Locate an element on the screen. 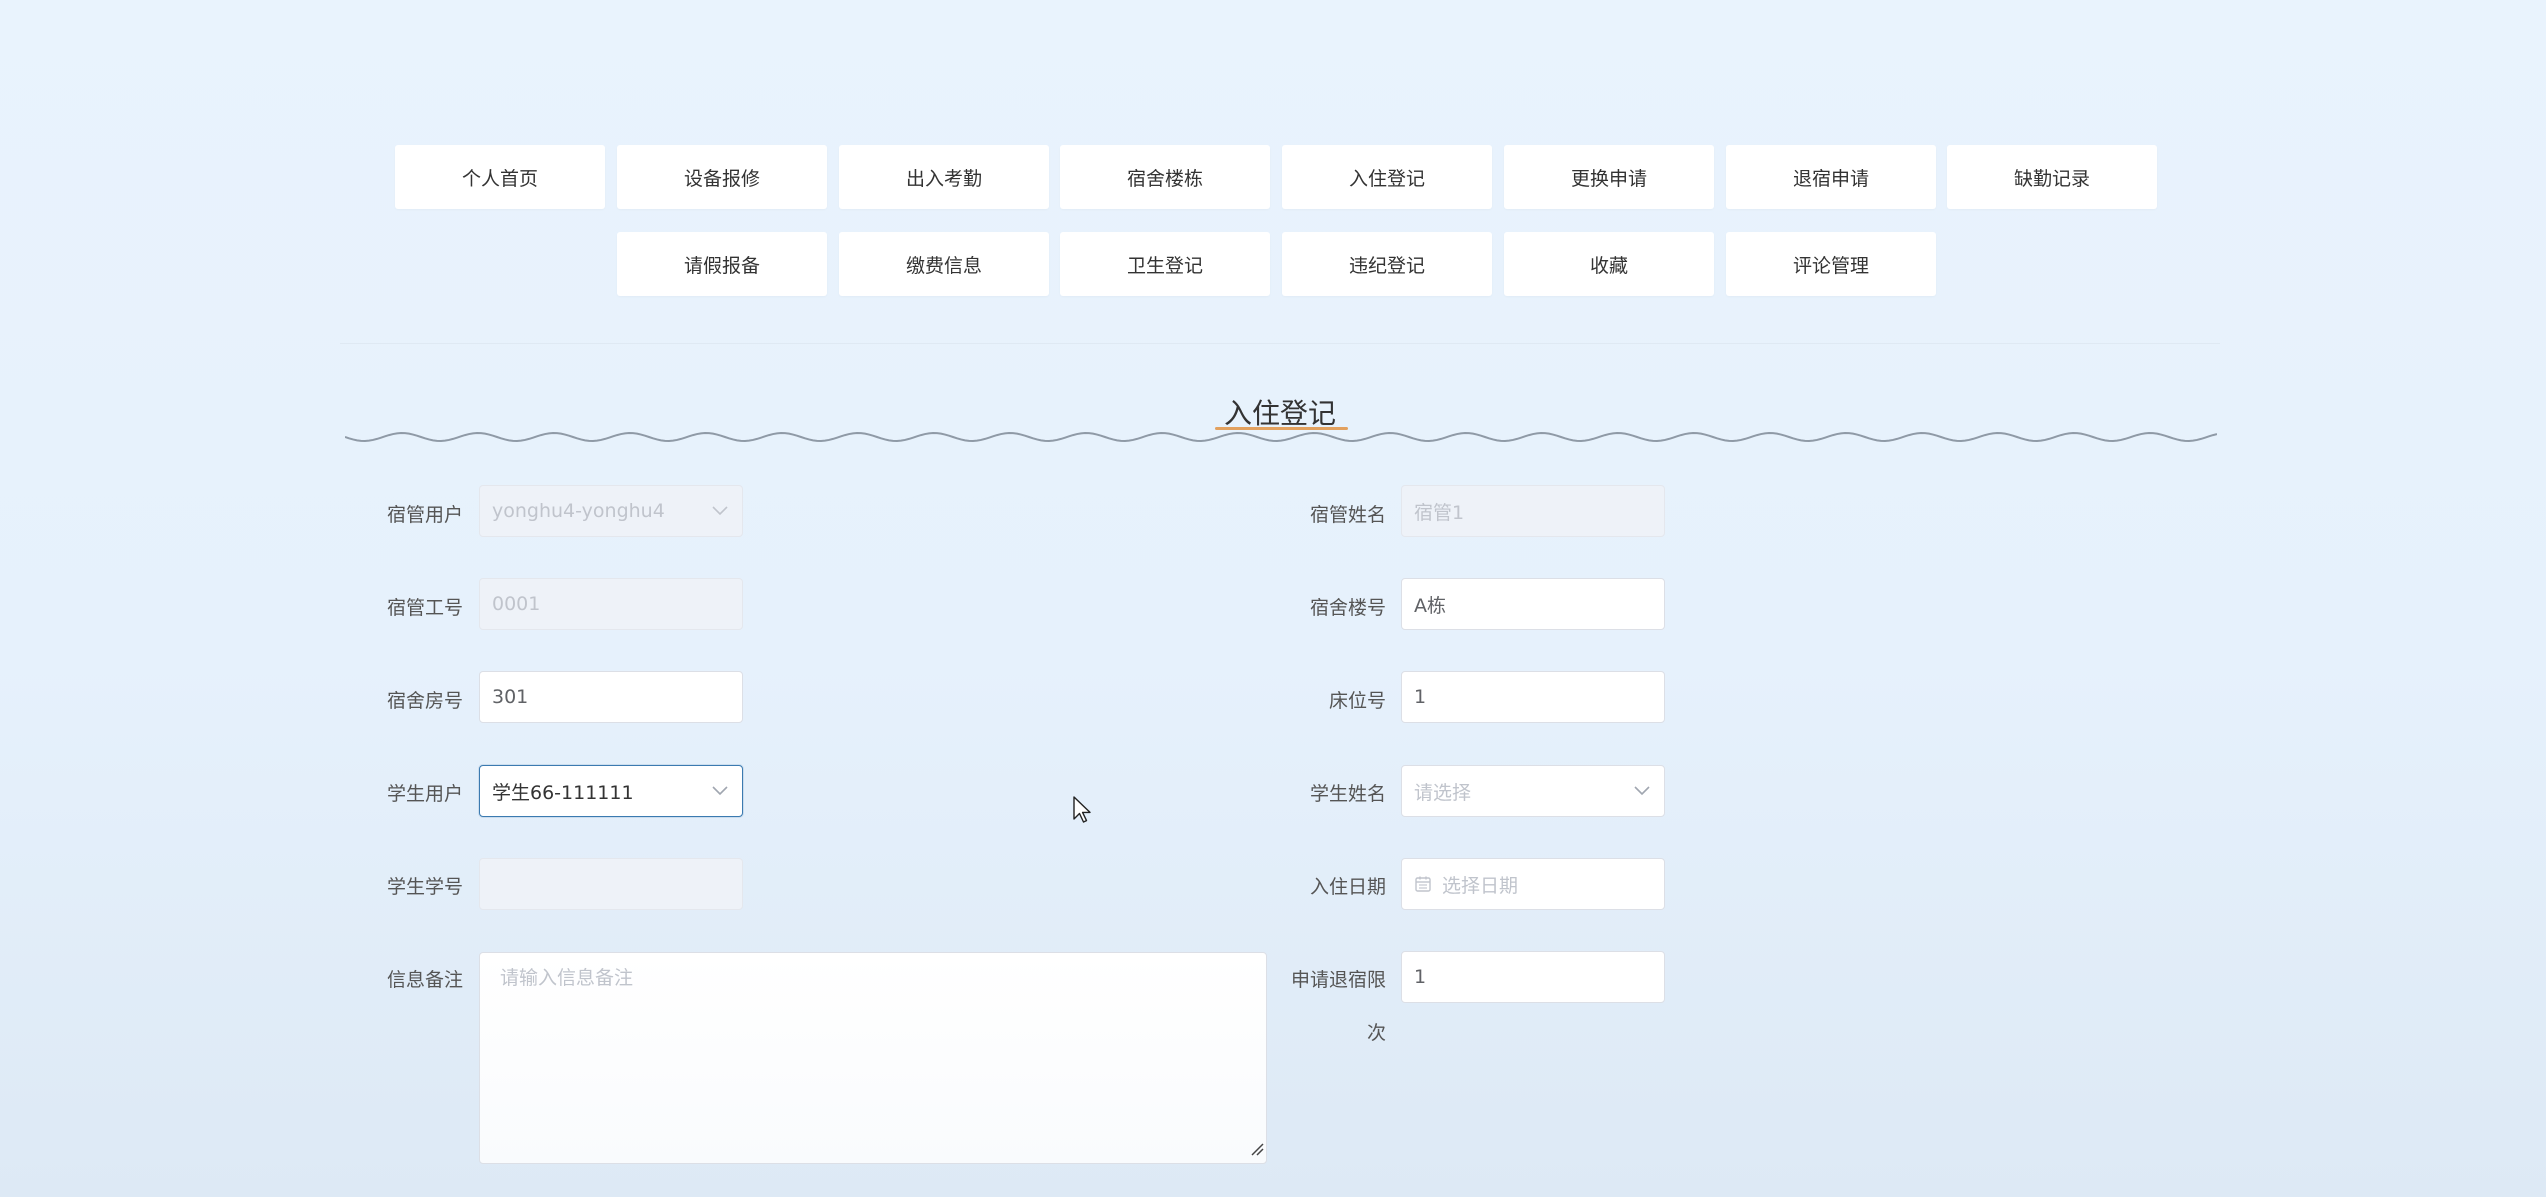 The width and height of the screenshot is (2546, 1197). checkin-date-picker: 选择日期 is located at coordinates (1533, 884).